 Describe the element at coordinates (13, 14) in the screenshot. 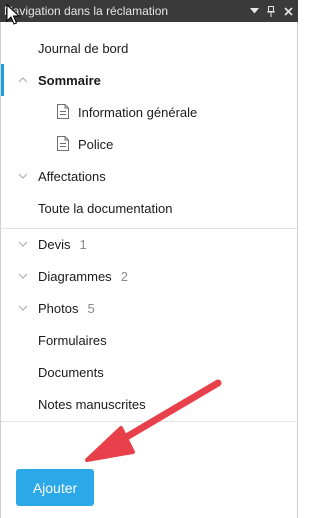

I see `mouse-cursor-icon` at that location.